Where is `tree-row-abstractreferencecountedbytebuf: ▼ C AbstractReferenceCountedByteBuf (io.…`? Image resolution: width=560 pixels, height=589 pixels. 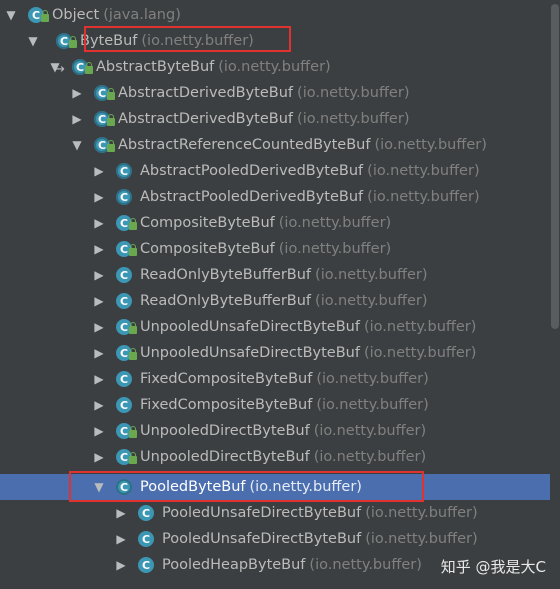
tree-row-abstractreferencecountedbytebuf: ▼ C AbstractReferenceCountedByteBuf (io.… is located at coordinates (280, 145).